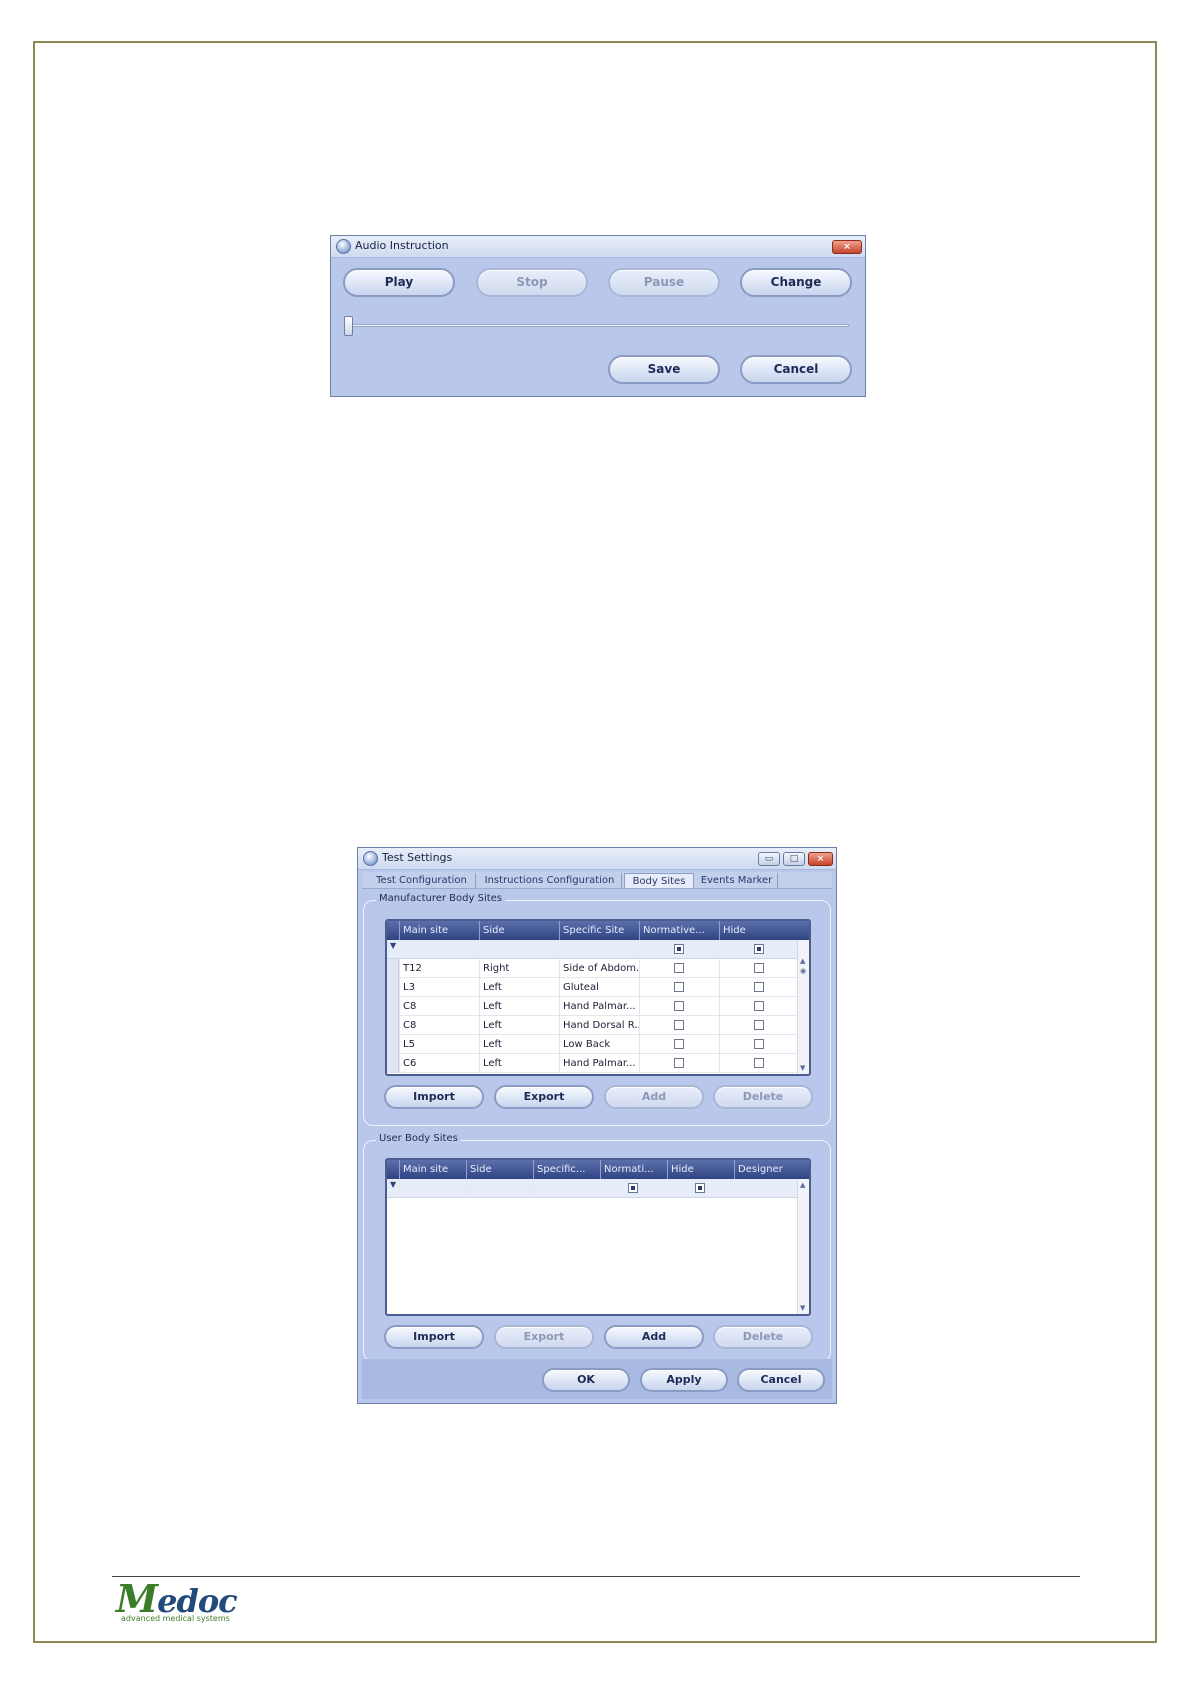  What do you see at coordinates (586, 1380) in the screenshot?
I see `ok-button: OK` at bounding box center [586, 1380].